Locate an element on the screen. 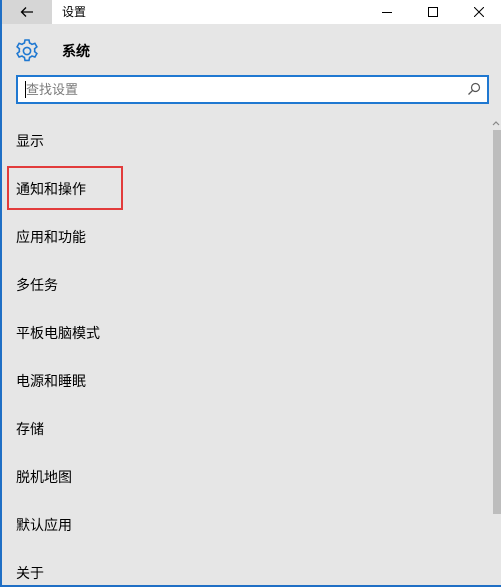 Image resolution: width=501 pixels, height=587 pixels. search-box is located at coordinates (252, 89).